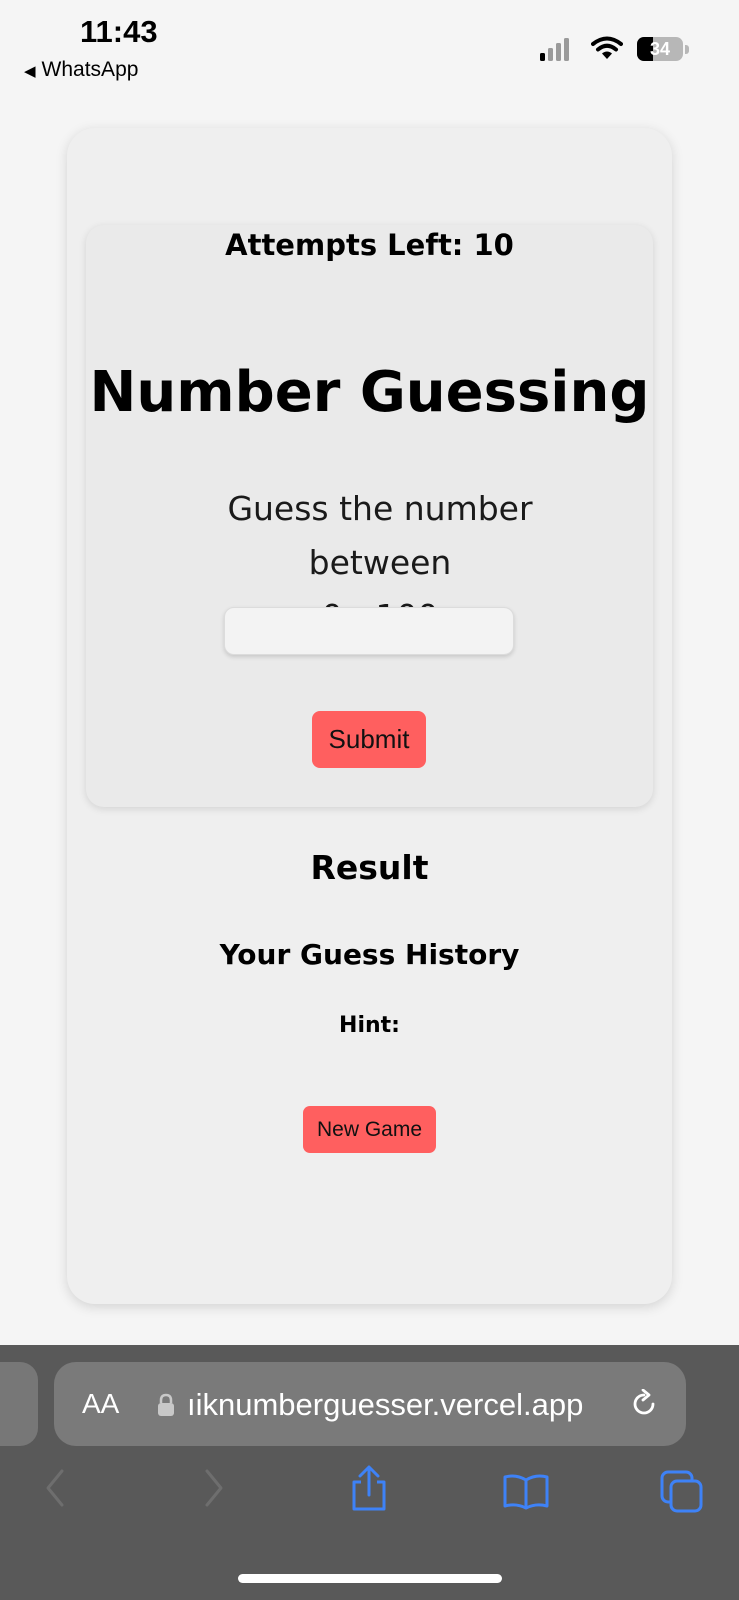  Describe the element at coordinates (369, 631) in the screenshot. I see `guess-input` at that location.